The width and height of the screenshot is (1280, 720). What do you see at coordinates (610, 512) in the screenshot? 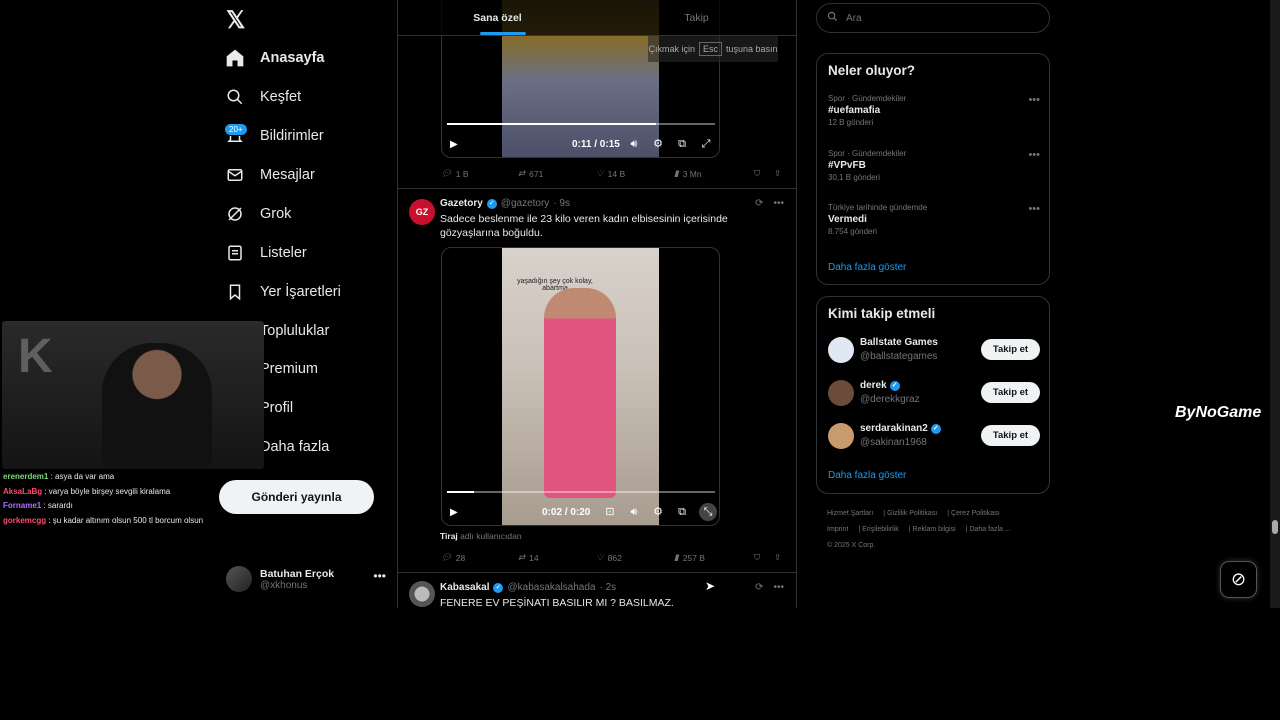
I see `captions-icon: ⊡` at bounding box center [610, 512].